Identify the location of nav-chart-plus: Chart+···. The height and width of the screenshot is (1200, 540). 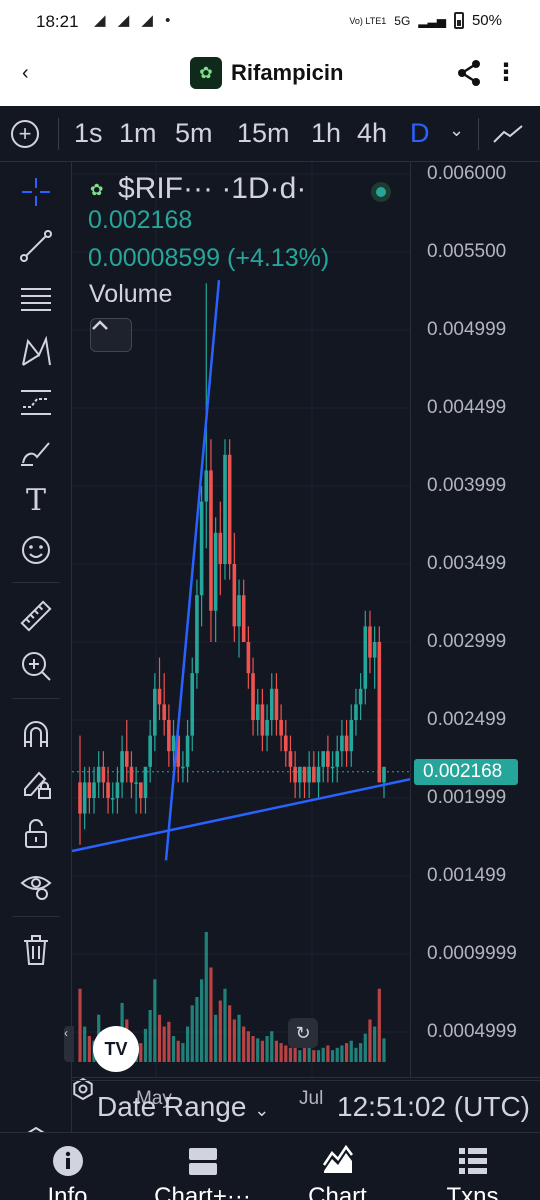
(202, 1166).